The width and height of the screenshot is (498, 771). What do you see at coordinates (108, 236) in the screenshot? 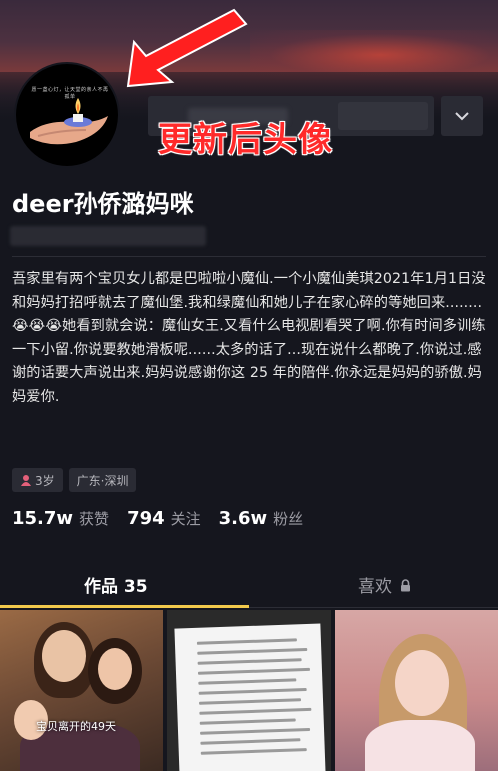
I see `redacted-user-id` at bounding box center [108, 236].